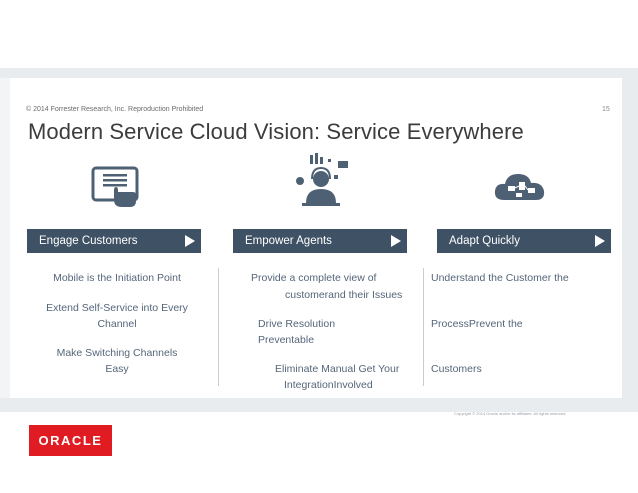 The image size is (638, 493). What do you see at coordinates (117, 278) in the screenshot?
I see `list-item: Mobile is the Initiation Point` at bounding box center [117, 278].